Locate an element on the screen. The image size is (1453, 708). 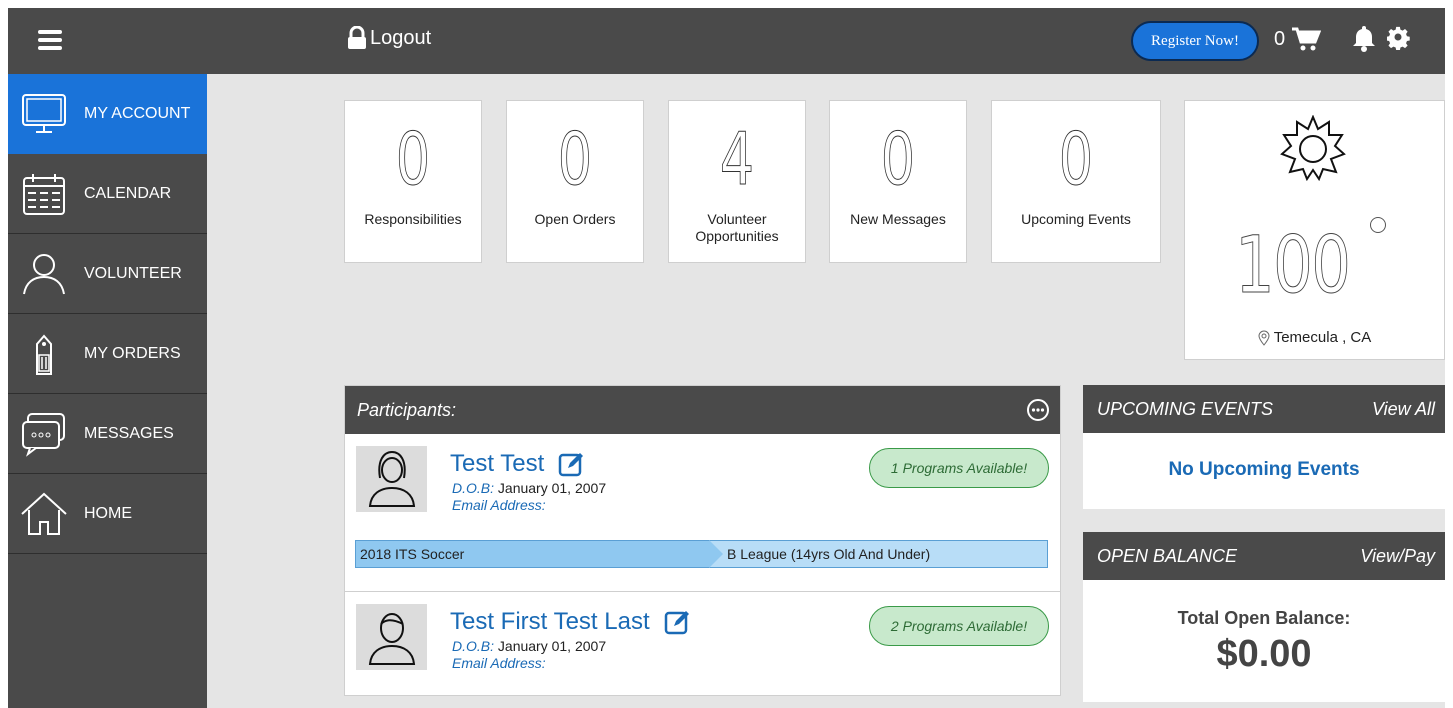
participant-name-label: Test Test is located at coordinates (497, 464).